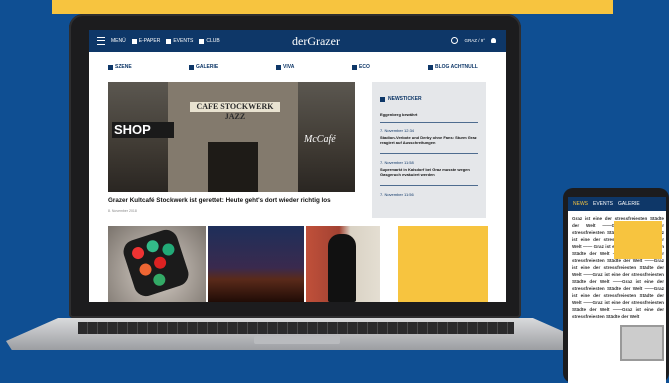 The image size is (669, 383). What do you see at coordinates (642, 343) in the screenshot?
I see `phone-ad-gray` at bounding box center [642, 343].